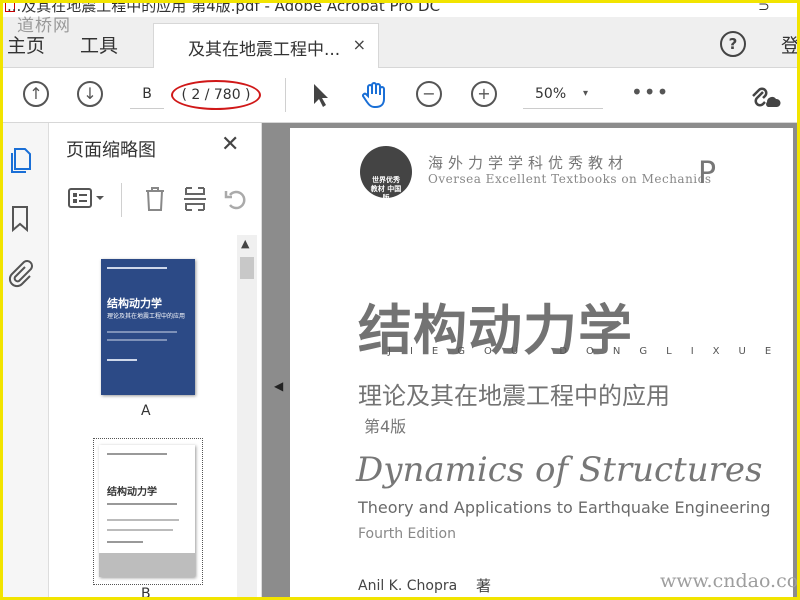 This screenshot has height=600, width=800. What do you see at coordinates (484, 94) in the screenshot?
I see `zoom-in-button: +` at bounding box center [484, 94].